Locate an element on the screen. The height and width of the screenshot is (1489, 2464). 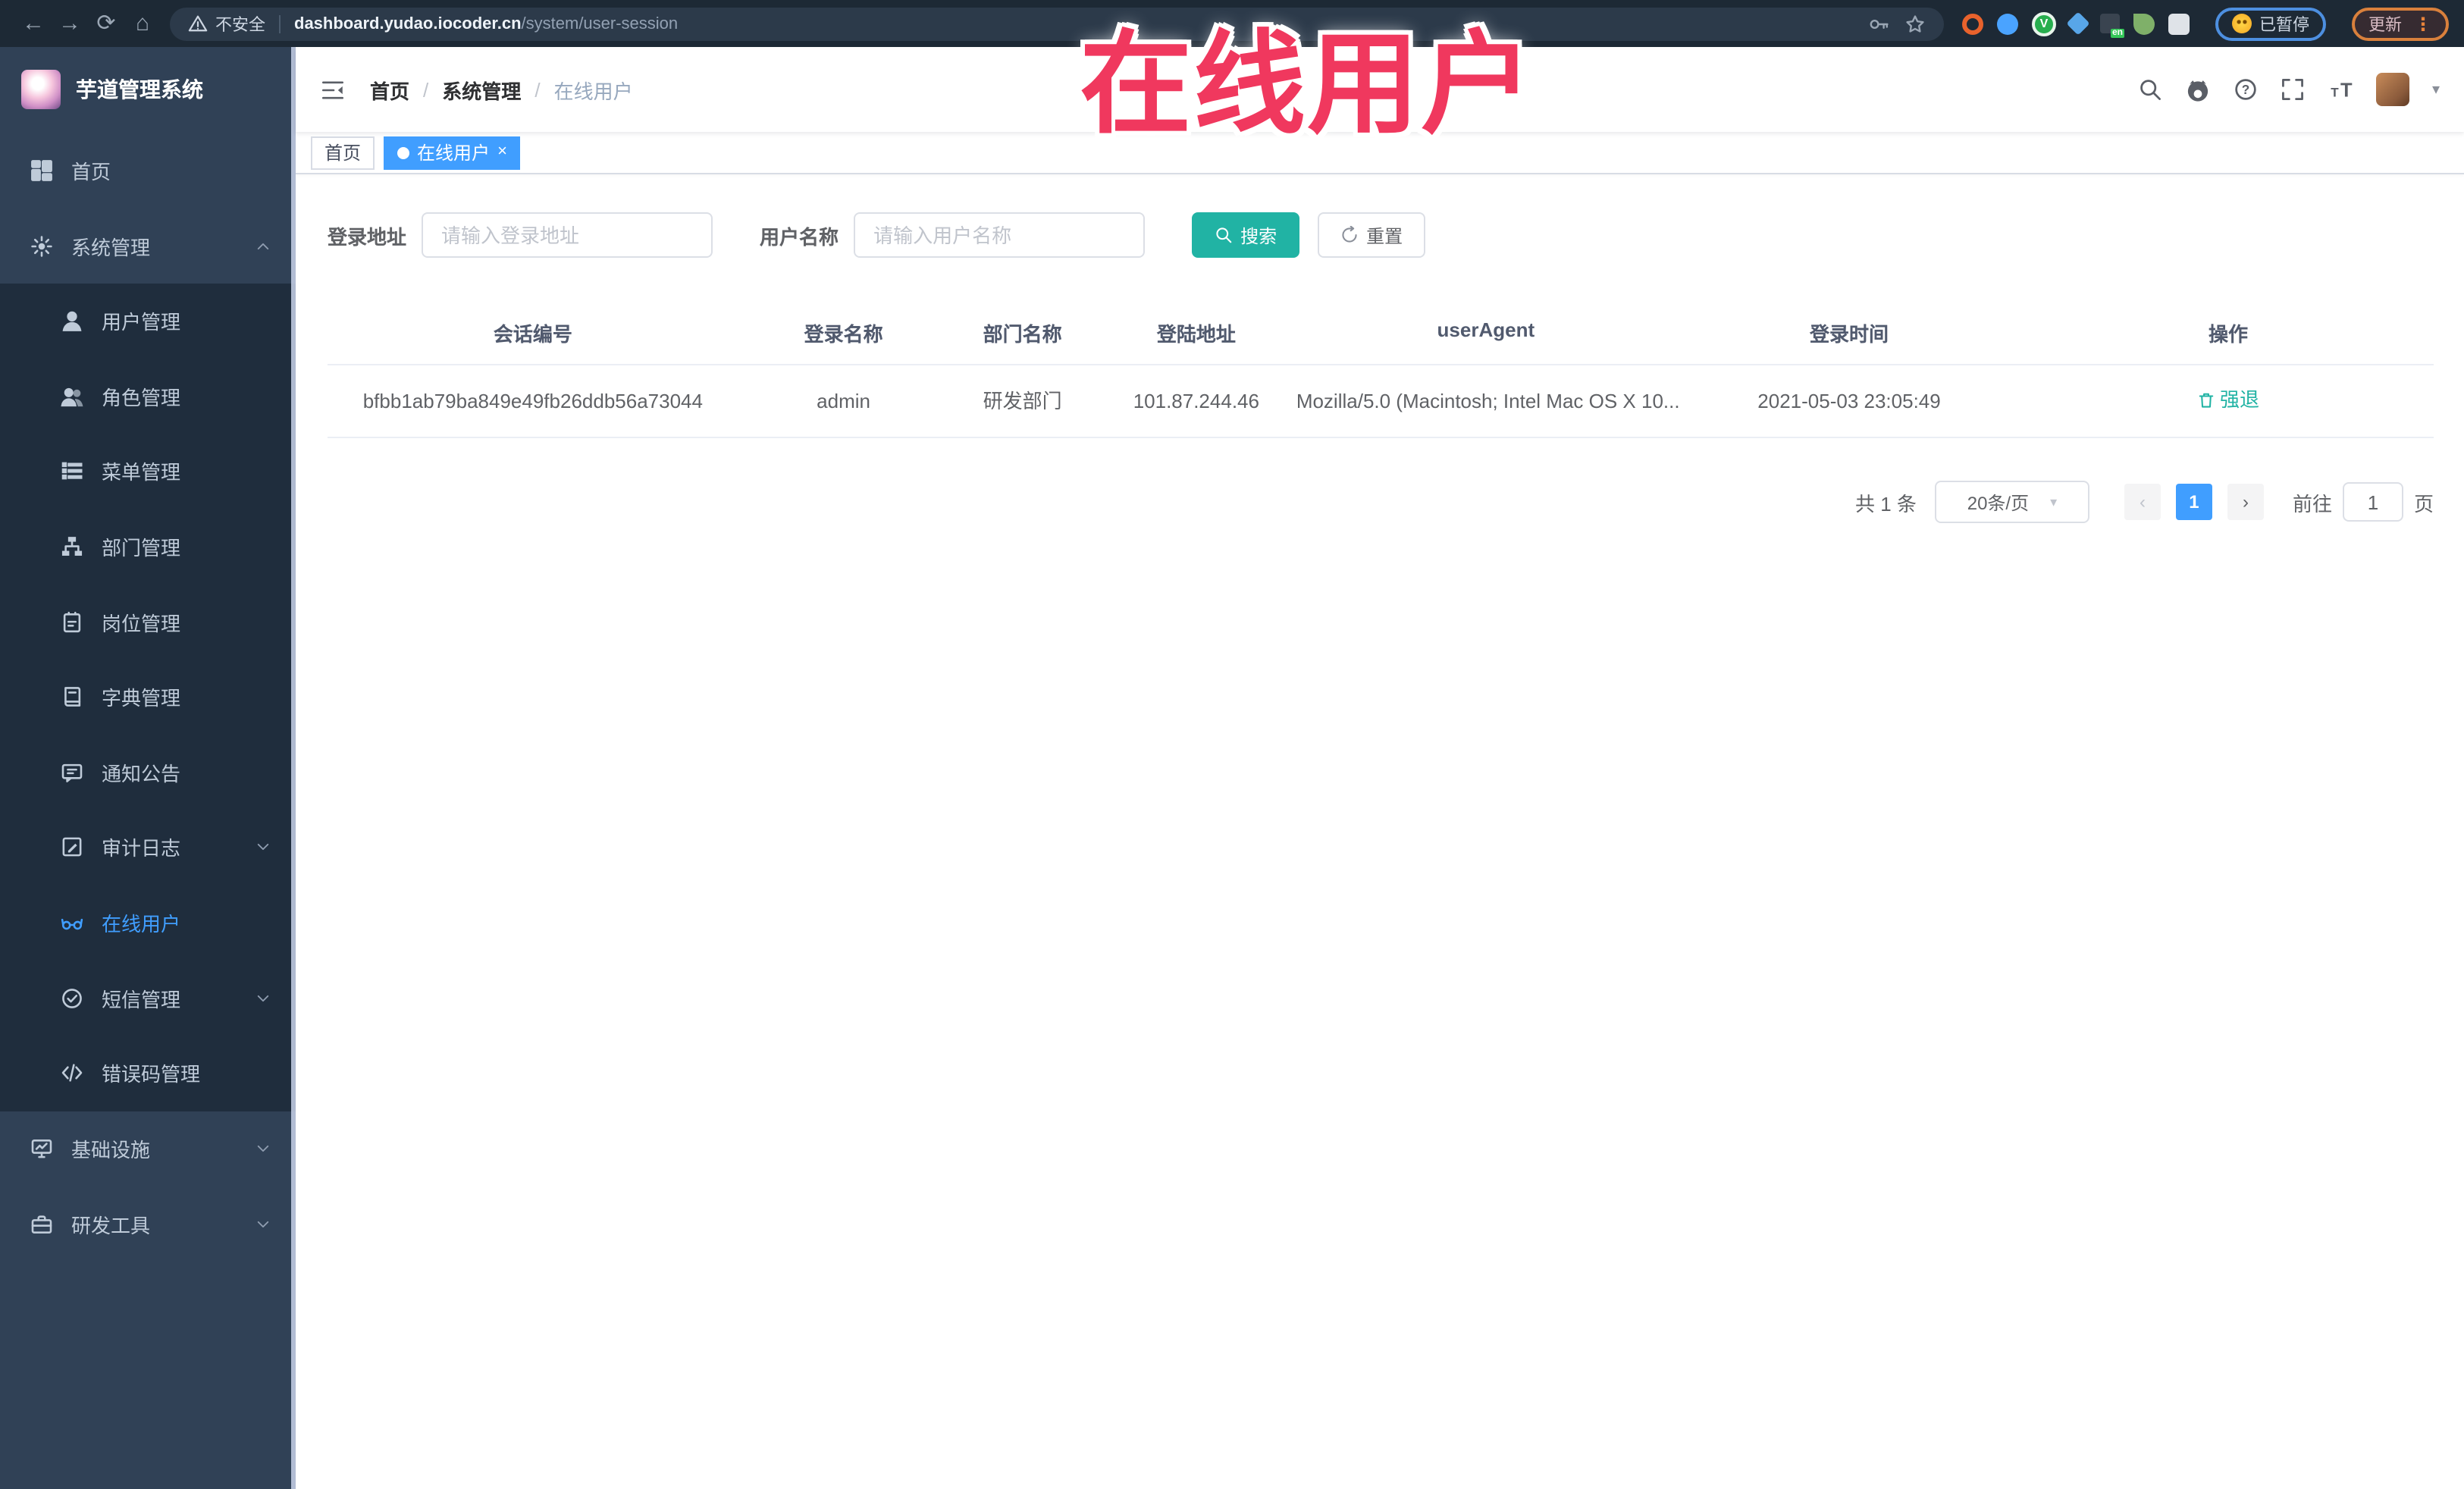
briefcase-icon is located at coordinates (42, 1225).